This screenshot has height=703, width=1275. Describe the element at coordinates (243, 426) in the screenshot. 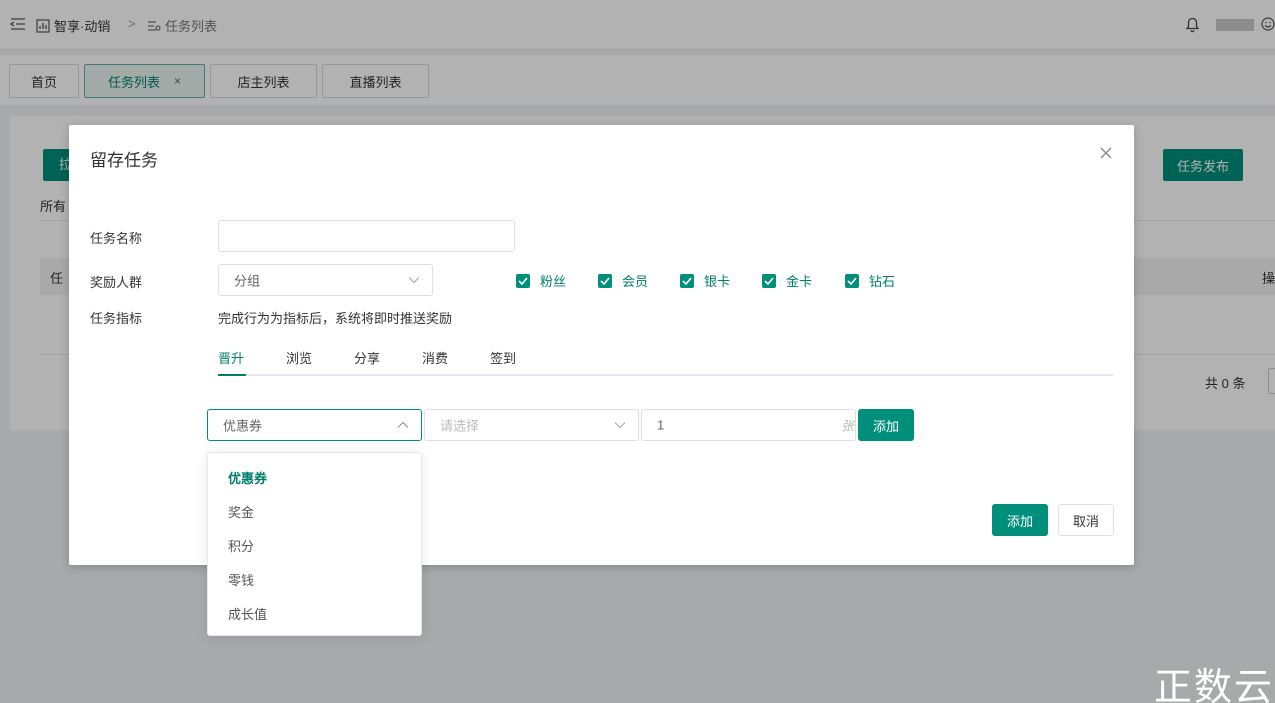

I see `reward-type-value: 优惠券` at that location.